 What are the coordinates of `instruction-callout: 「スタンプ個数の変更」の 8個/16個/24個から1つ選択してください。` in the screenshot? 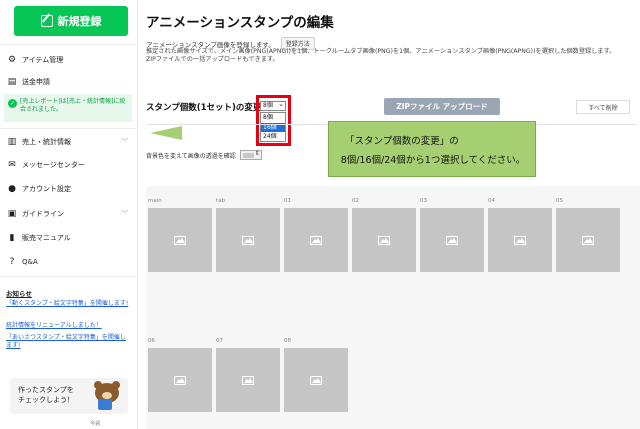 It's located at (432, 149).